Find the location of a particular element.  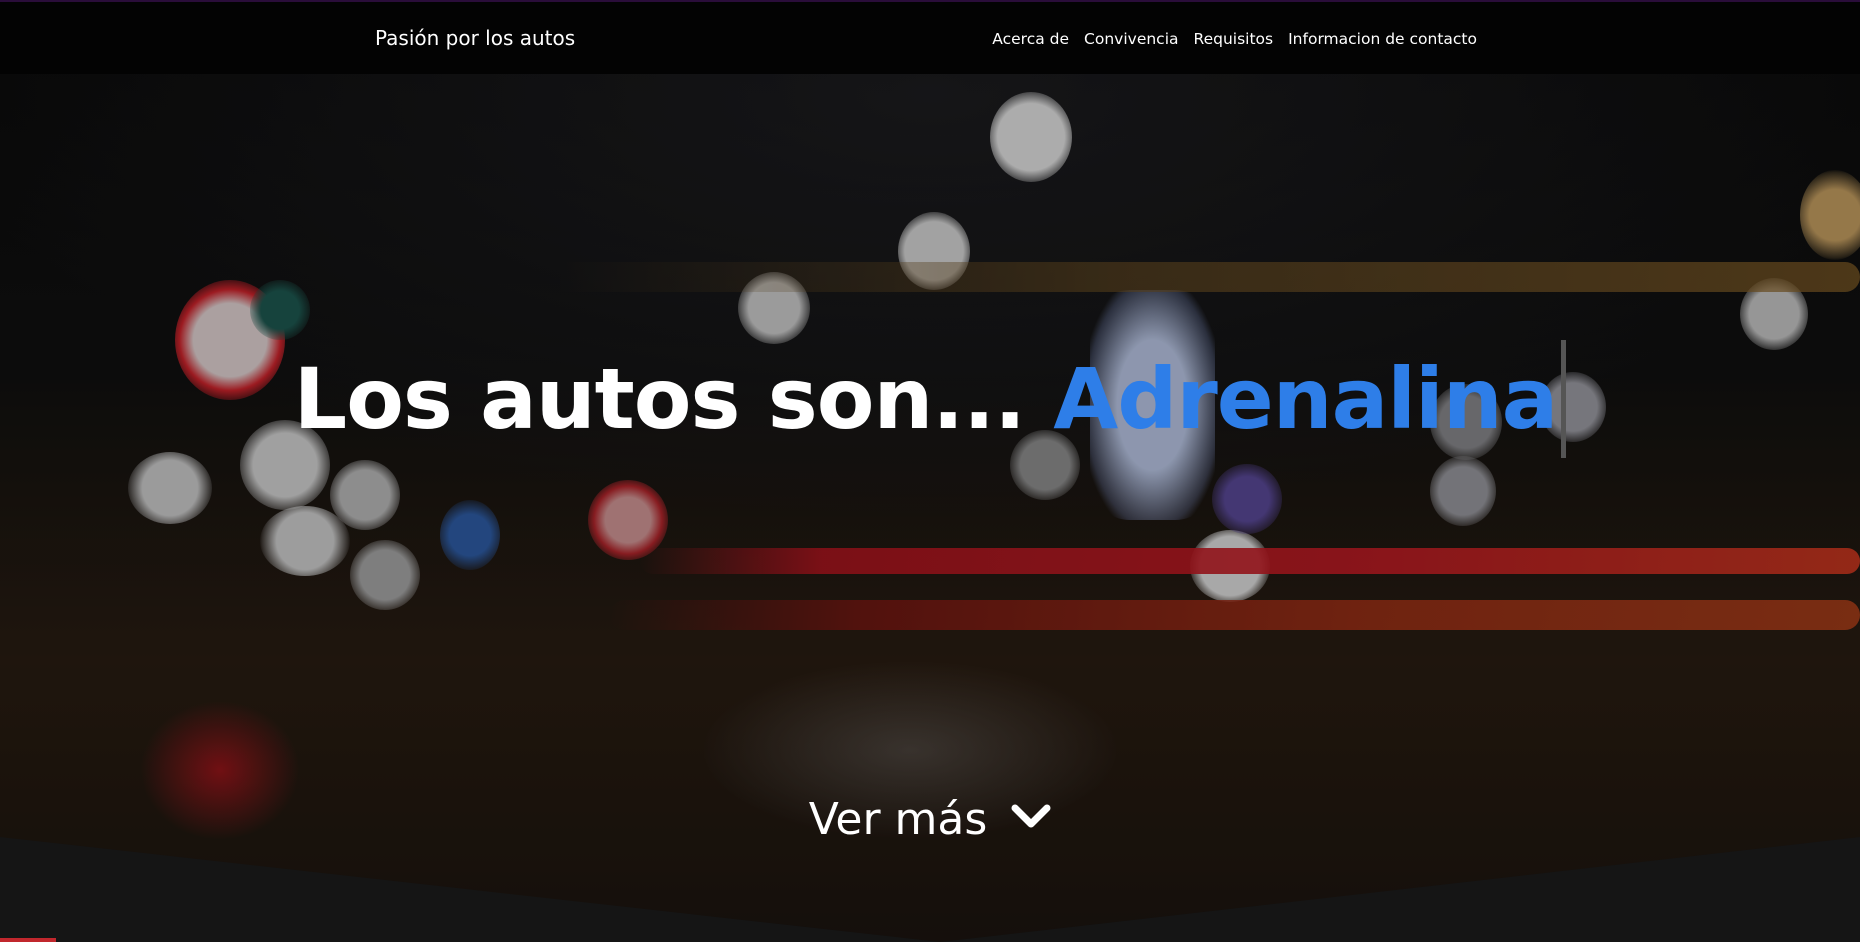

hero-headline: Los autos son... Adrenalina is located at coordinates (930, 399).